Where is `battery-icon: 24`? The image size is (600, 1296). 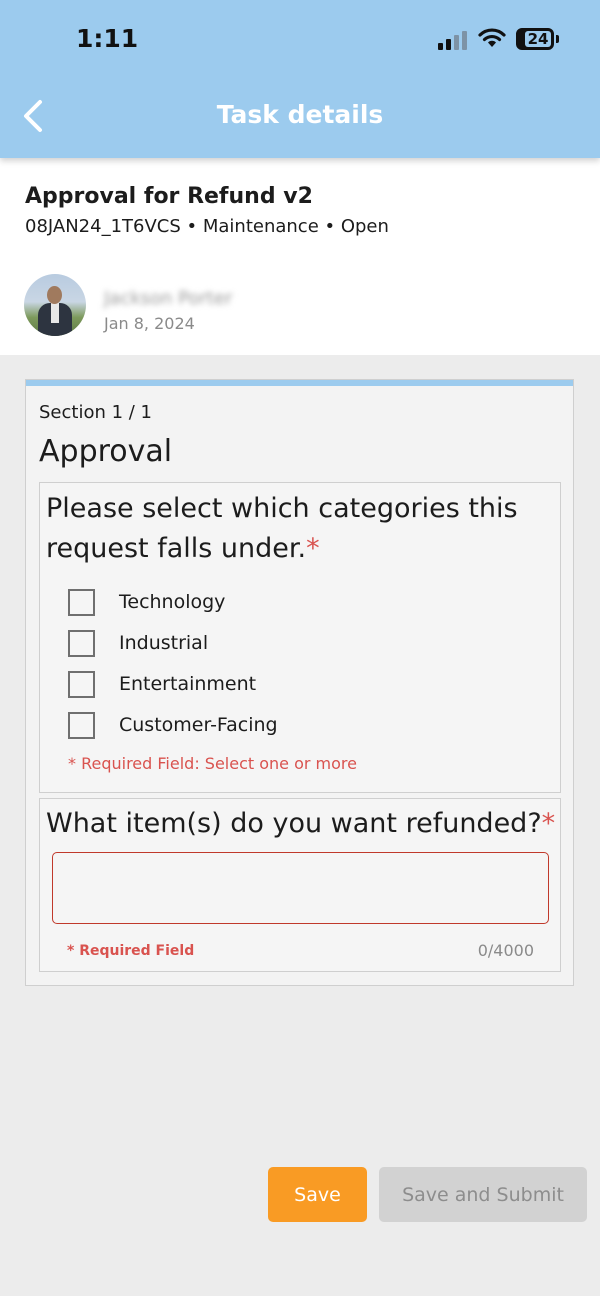
battery-icon: 24 is located at coordinates (535, 39).